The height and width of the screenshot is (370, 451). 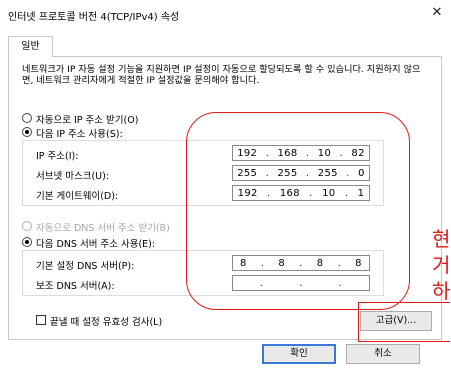 I want to click on radio-auto-dns-circle, so click(x=27, y=226).